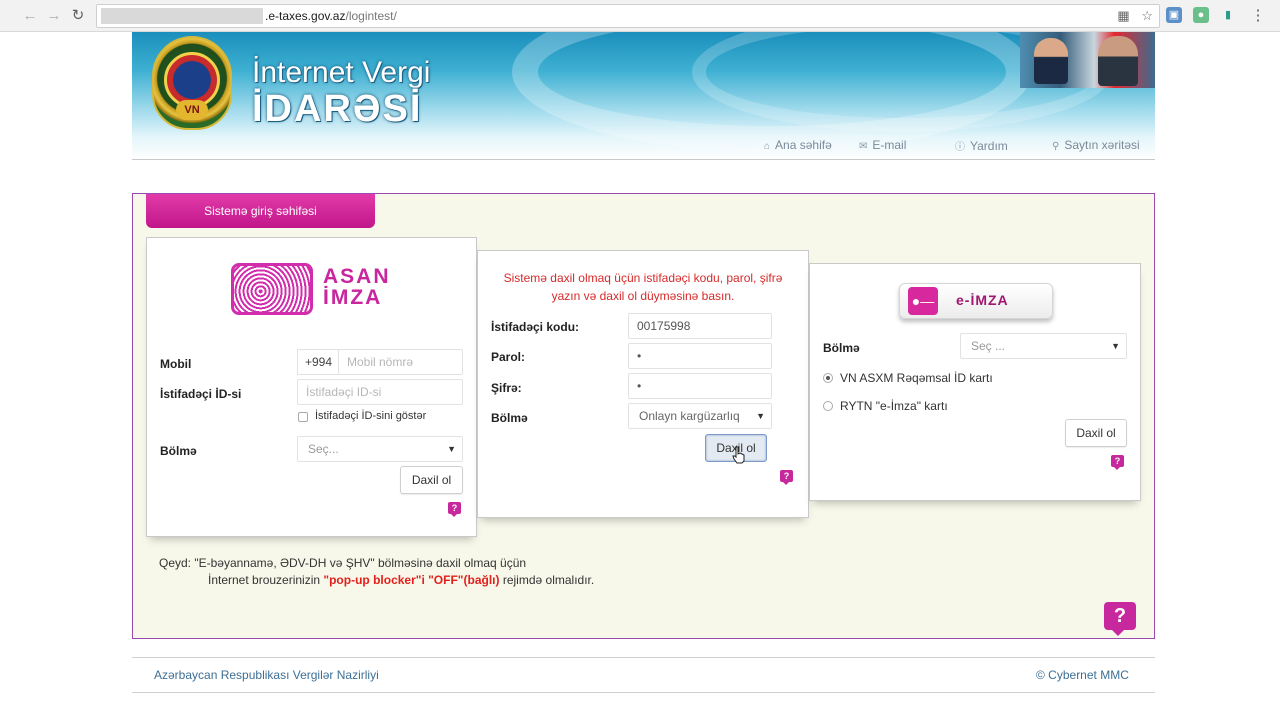 Image resolution: width=1280 pixels, height=720 pixels. Describe the element at coordinates (337, 109) in the screenshot. I see `banner-subtitle: İDARƏSİ` at that location.